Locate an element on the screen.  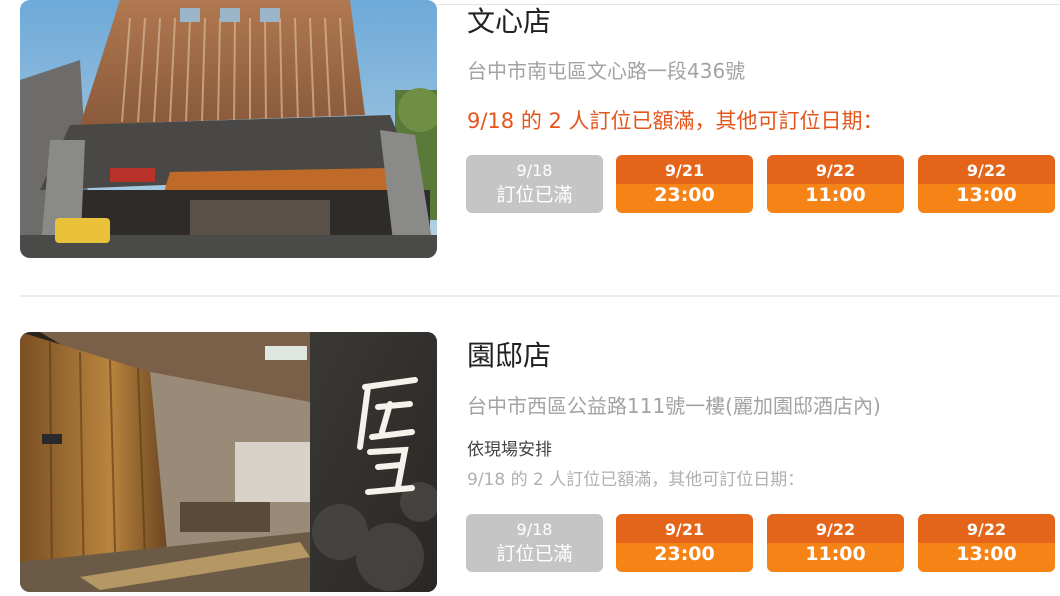
card-divider is located at coordinates (540, 296).